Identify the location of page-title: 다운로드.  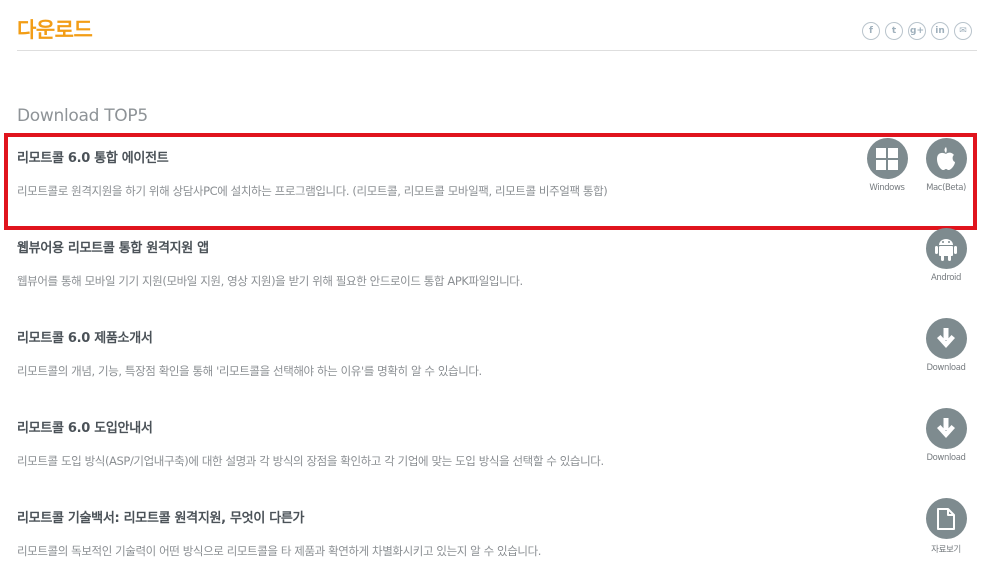
(55, 30).